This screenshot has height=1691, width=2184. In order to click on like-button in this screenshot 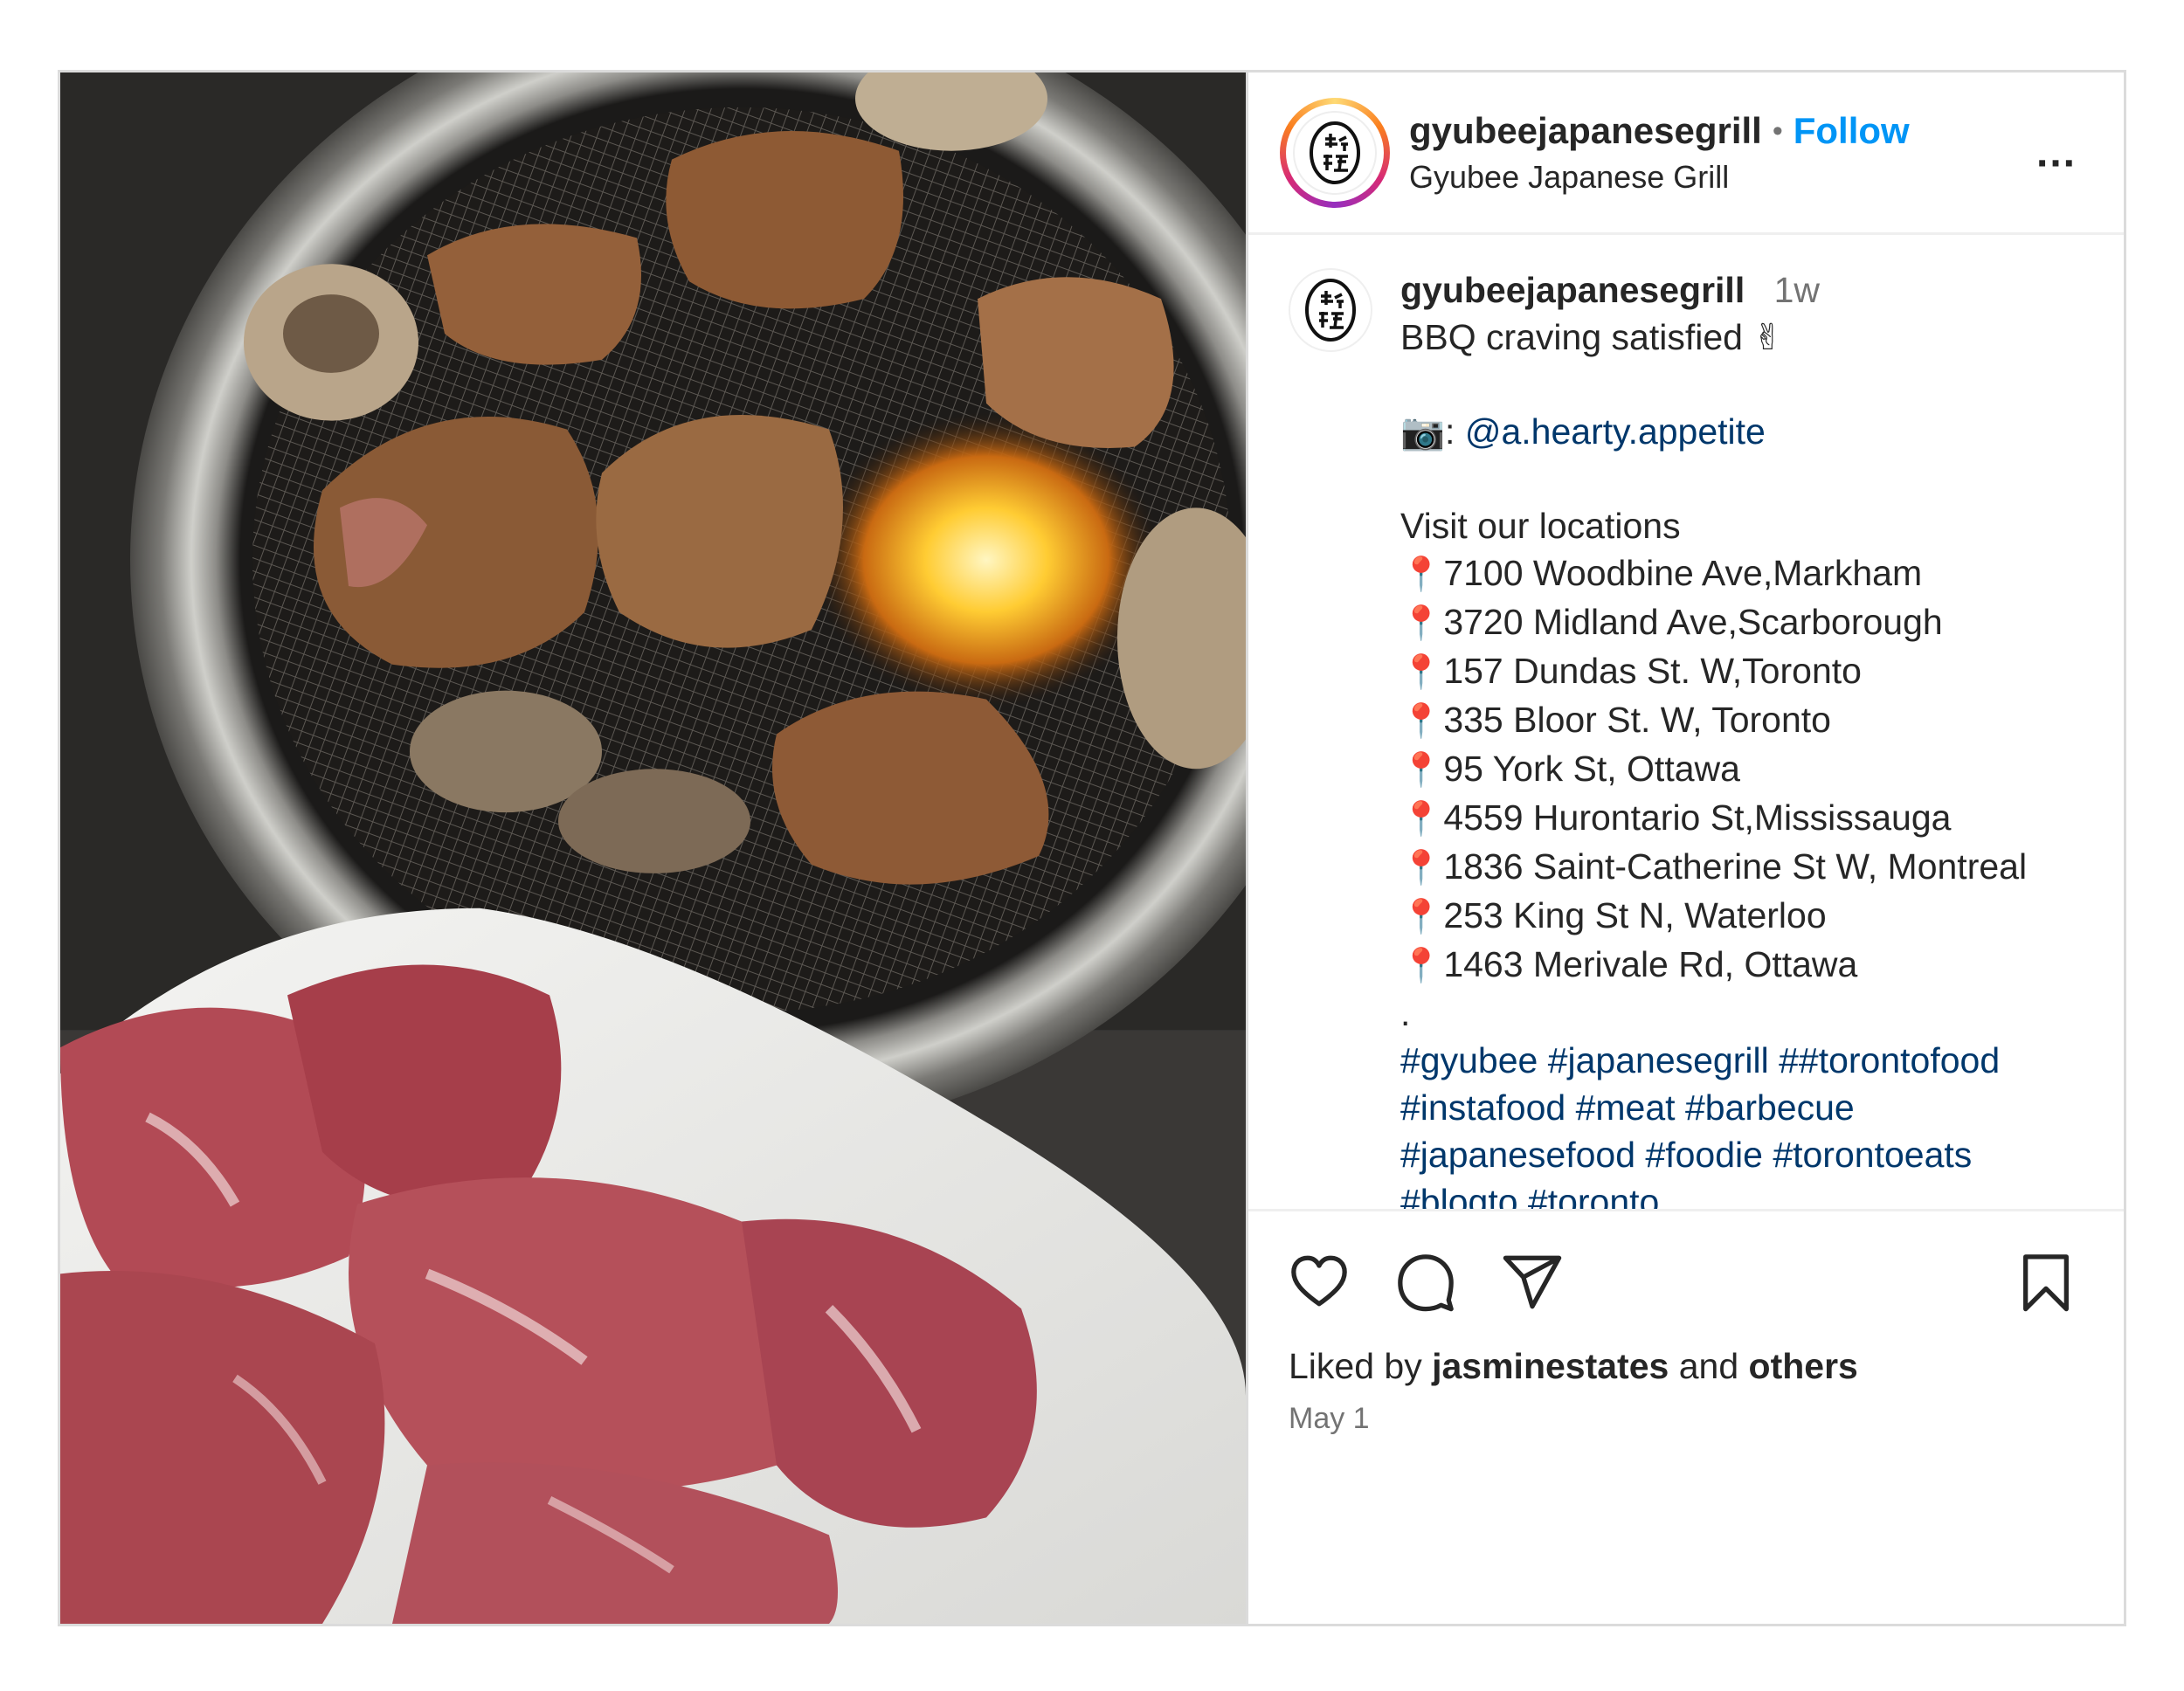, I will do `click(1319, 1284)`.